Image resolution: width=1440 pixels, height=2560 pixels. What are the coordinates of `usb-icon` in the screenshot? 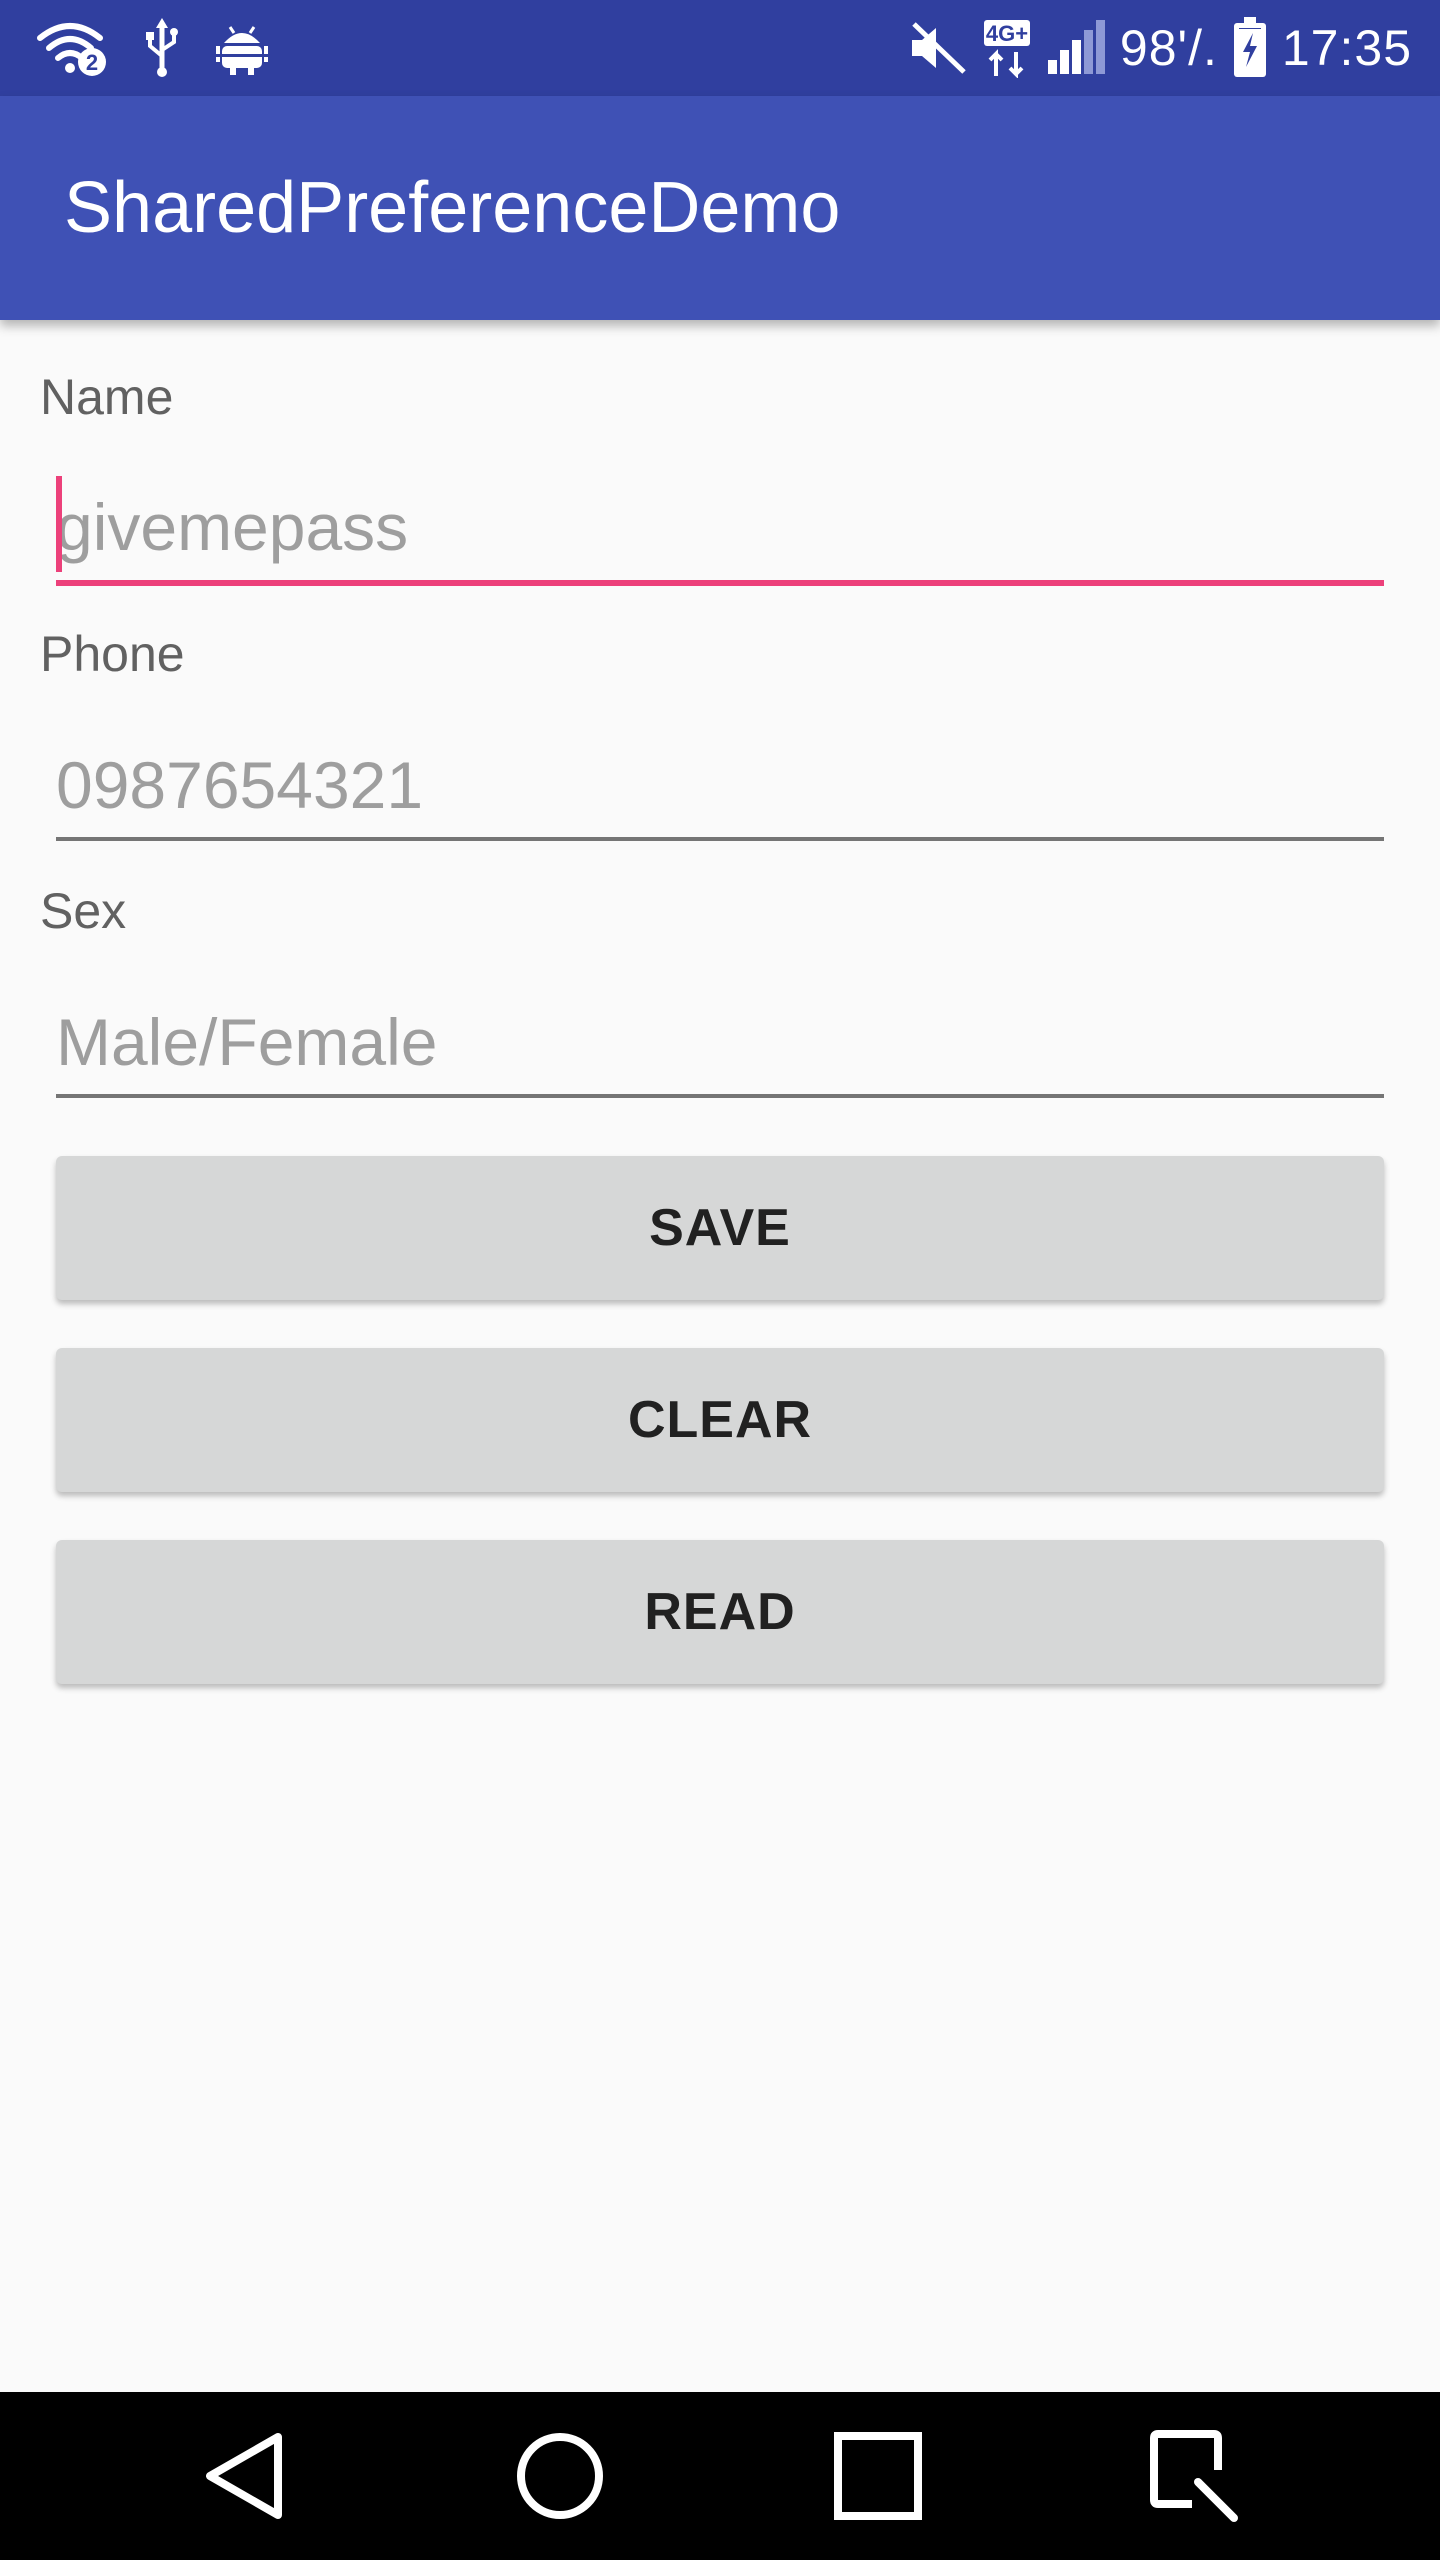 It's located at (162, 48).